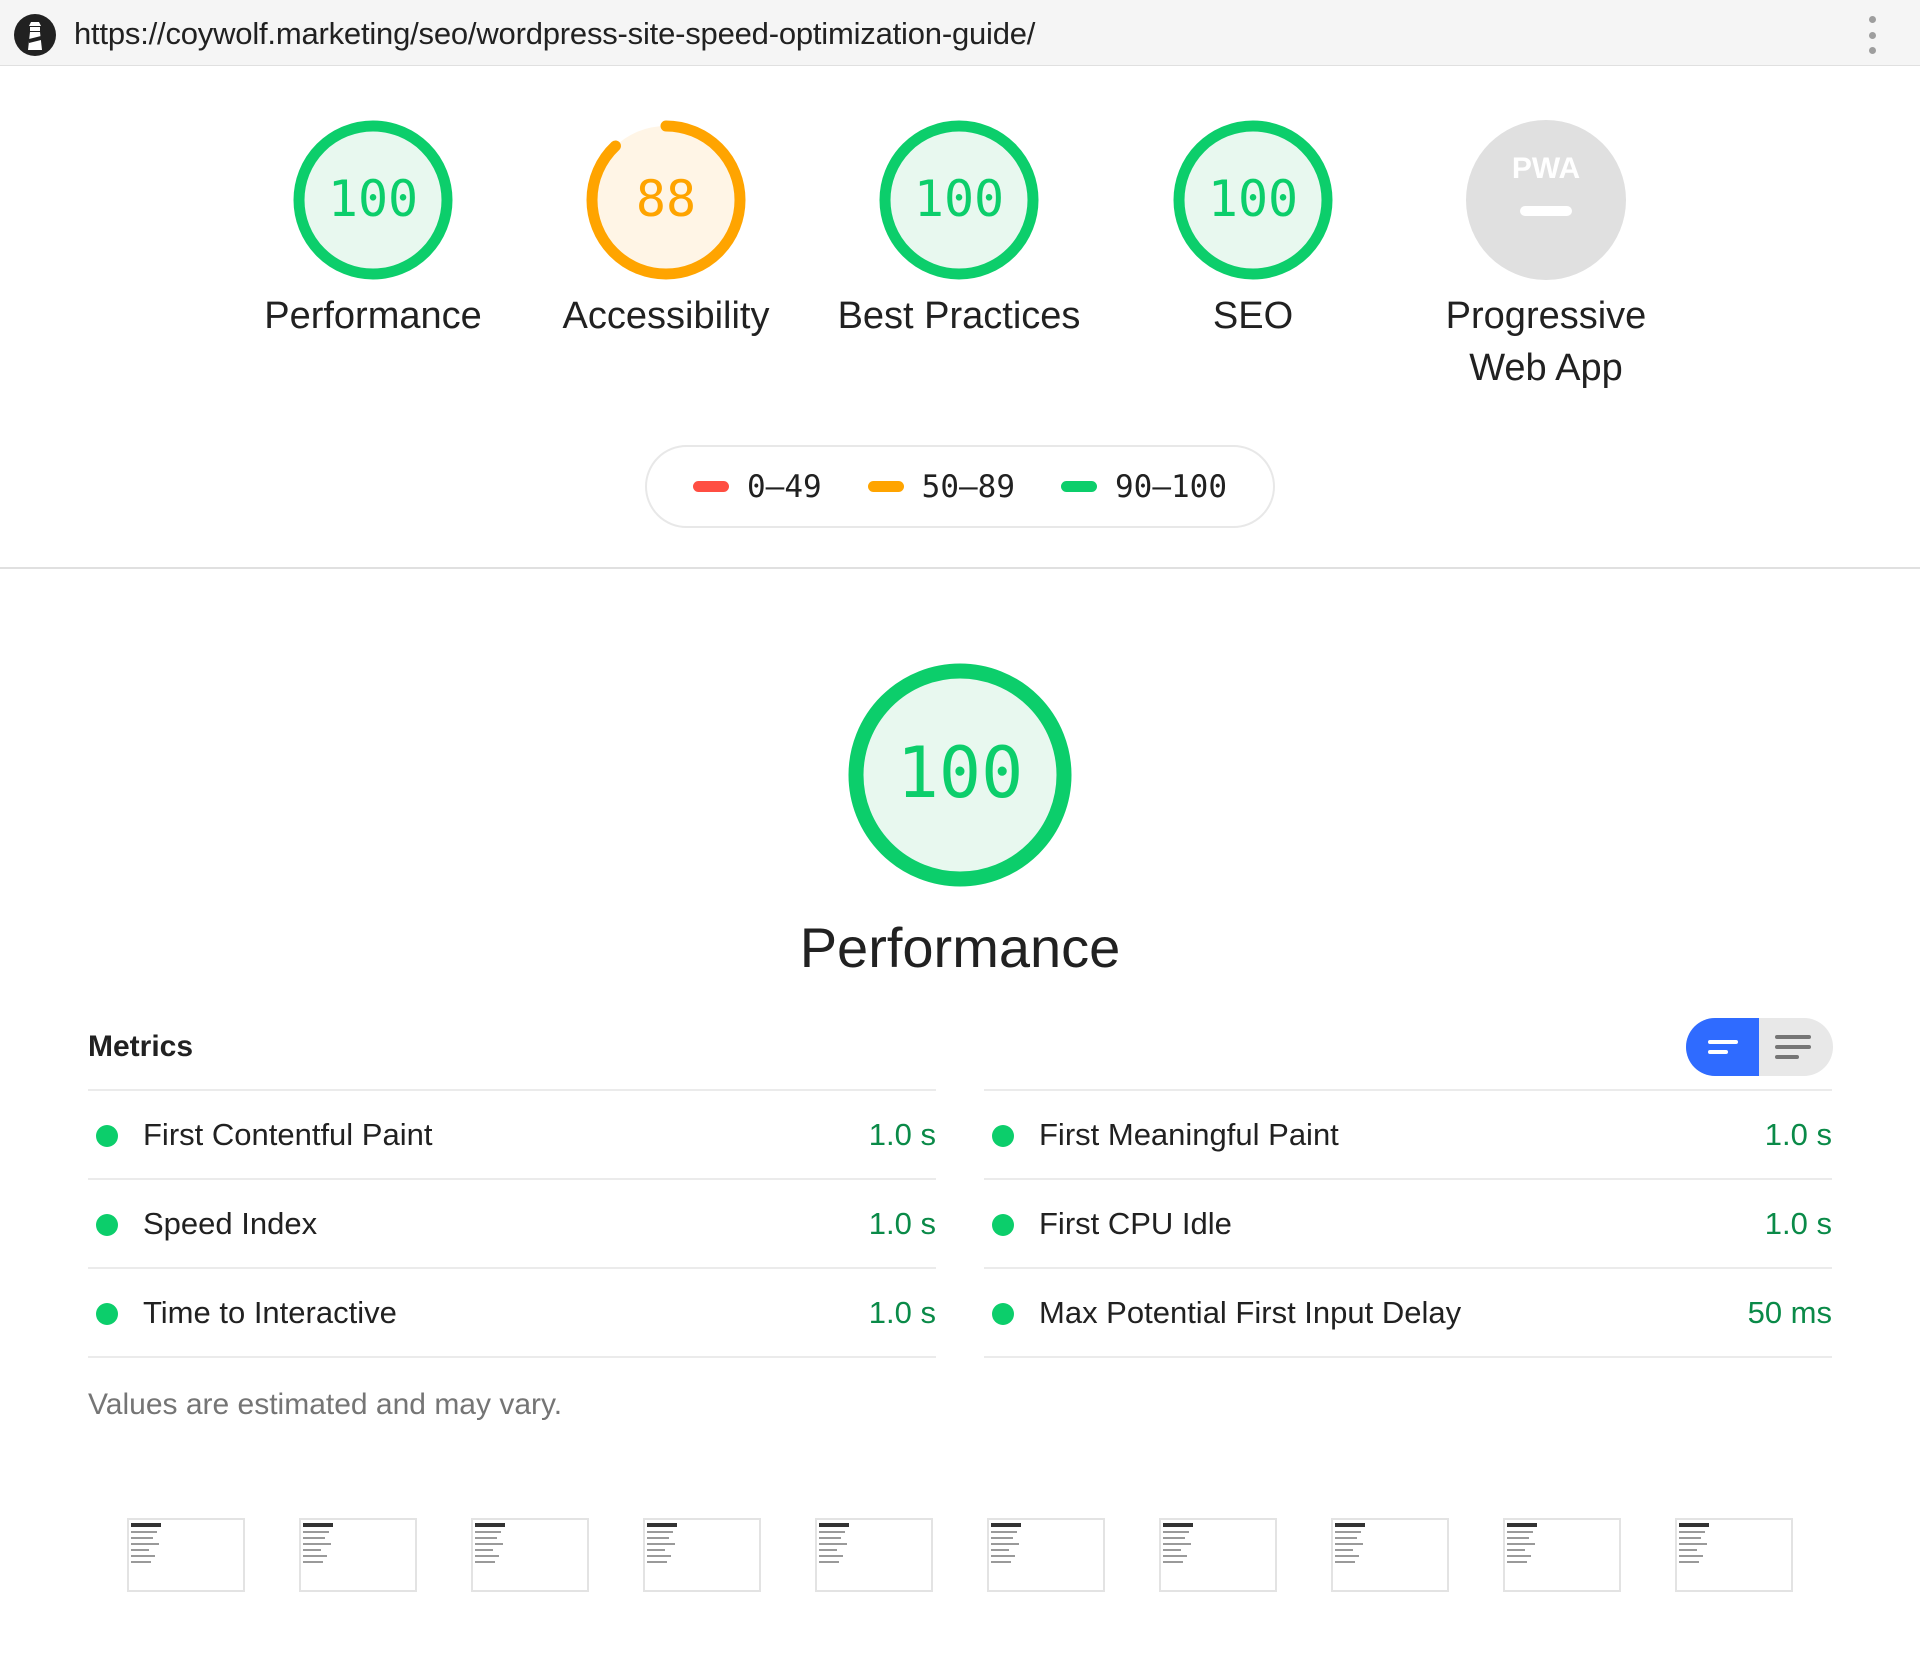  I want to click on accessibility-gauge-ring: 88, so click(666, 200).